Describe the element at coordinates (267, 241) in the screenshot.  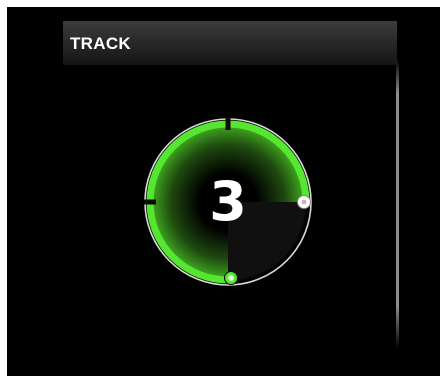
I see `dial-empty-quadrant` at that location.